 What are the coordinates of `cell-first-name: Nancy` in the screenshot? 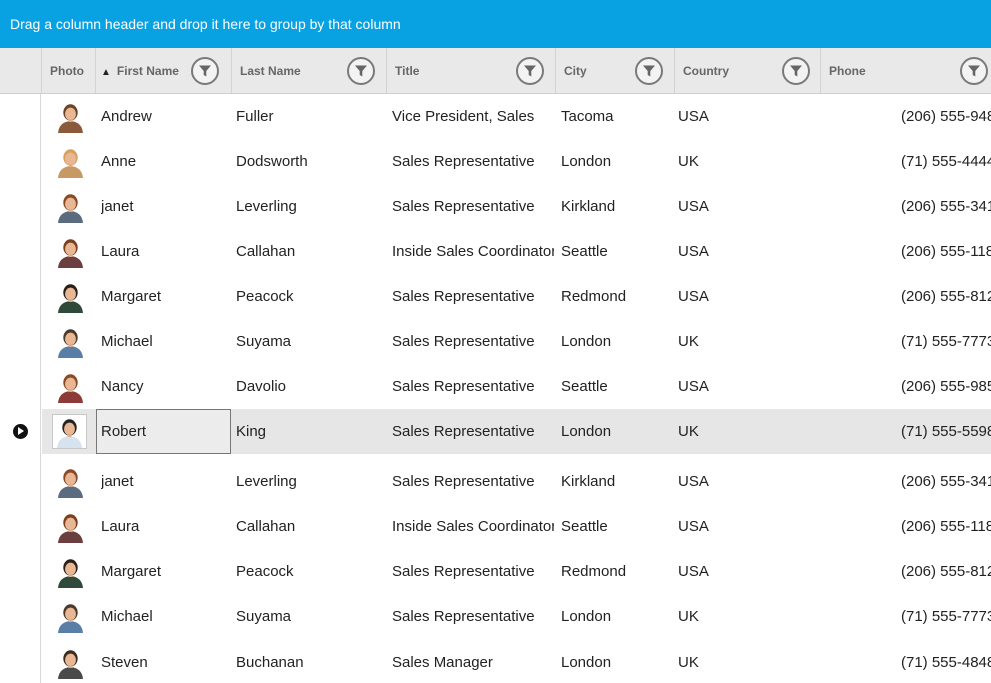 It's located at (165, 386).